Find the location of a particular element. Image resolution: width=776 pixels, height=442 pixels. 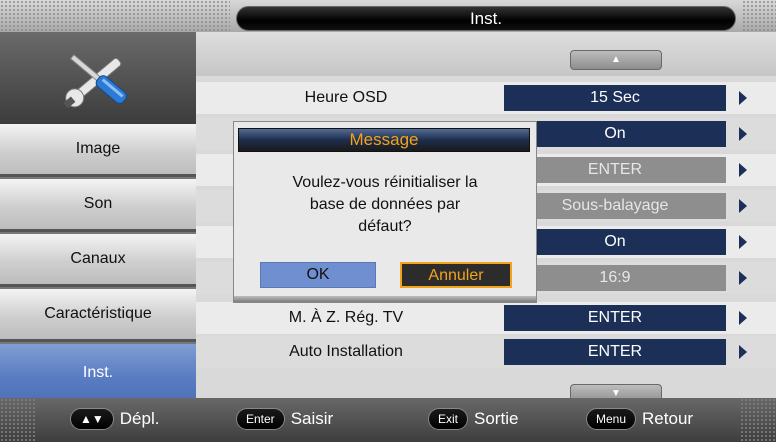

dialog-message-line: base de données par is located at coordinates (385, 204).